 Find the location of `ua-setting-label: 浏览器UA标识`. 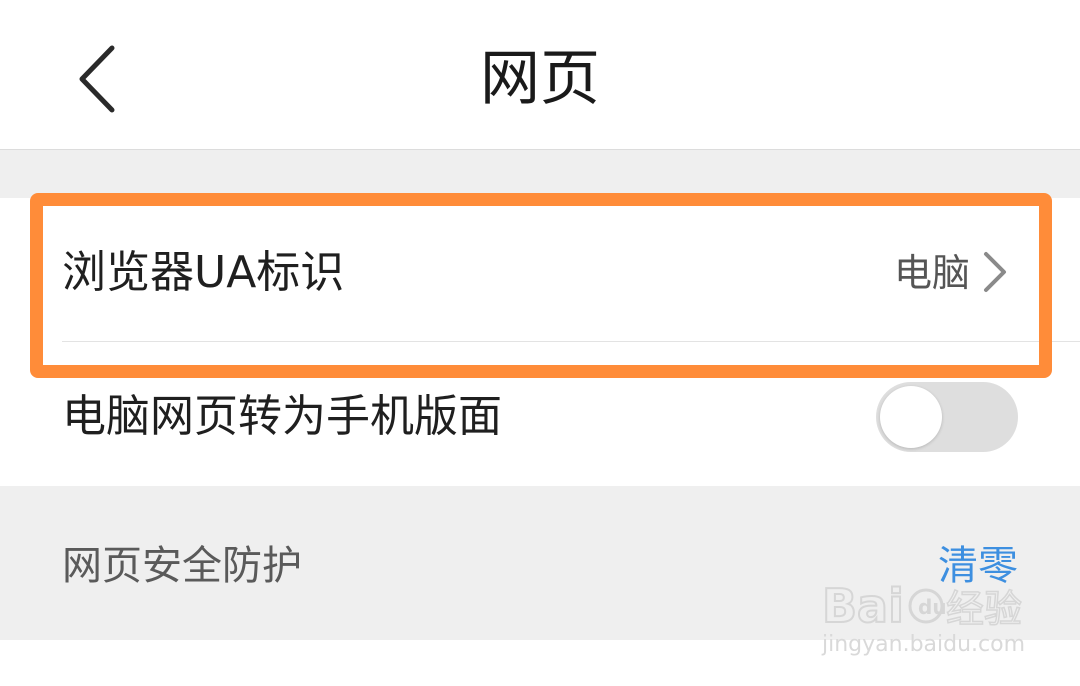

ua-setting-label: 浏览器UA标识 is located at coordinates (203, 272).